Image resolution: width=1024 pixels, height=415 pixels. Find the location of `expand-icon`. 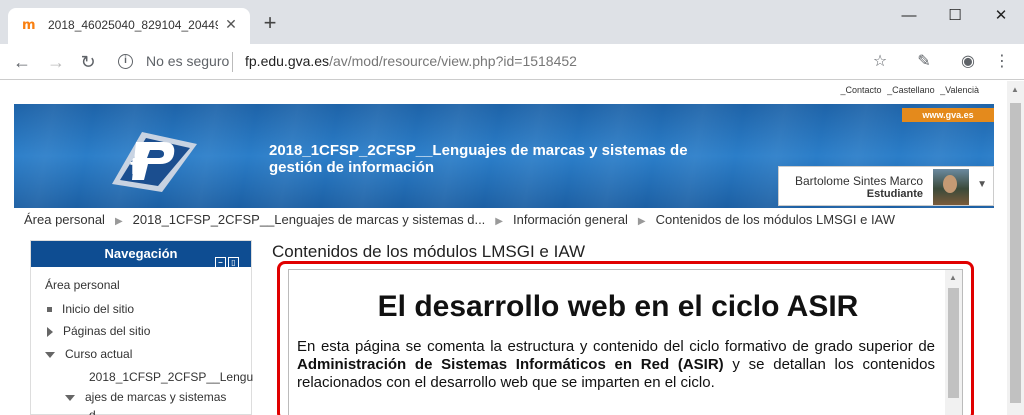

expand-icon is located at coordinates (50, 331).